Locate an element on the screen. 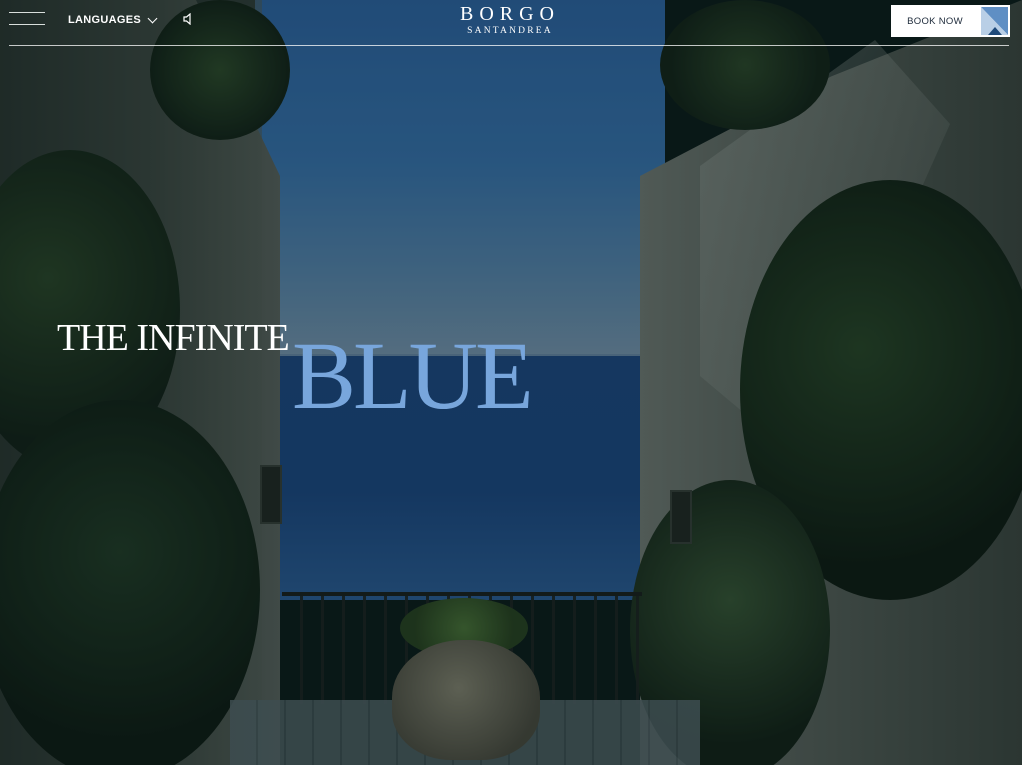 The width and height of the screenshot is (1022, 765). hamburger-icon is located at coordinates (27, 12).